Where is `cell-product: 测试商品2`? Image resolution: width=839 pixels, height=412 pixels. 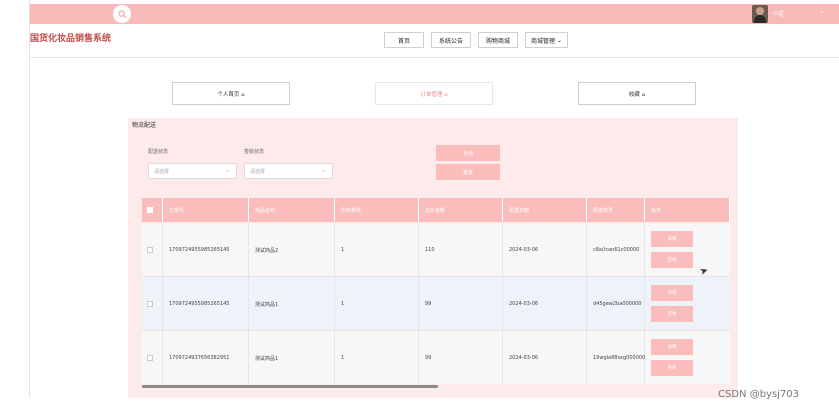
cell-product: 测试商品2 is located at coordinates (292, 250).